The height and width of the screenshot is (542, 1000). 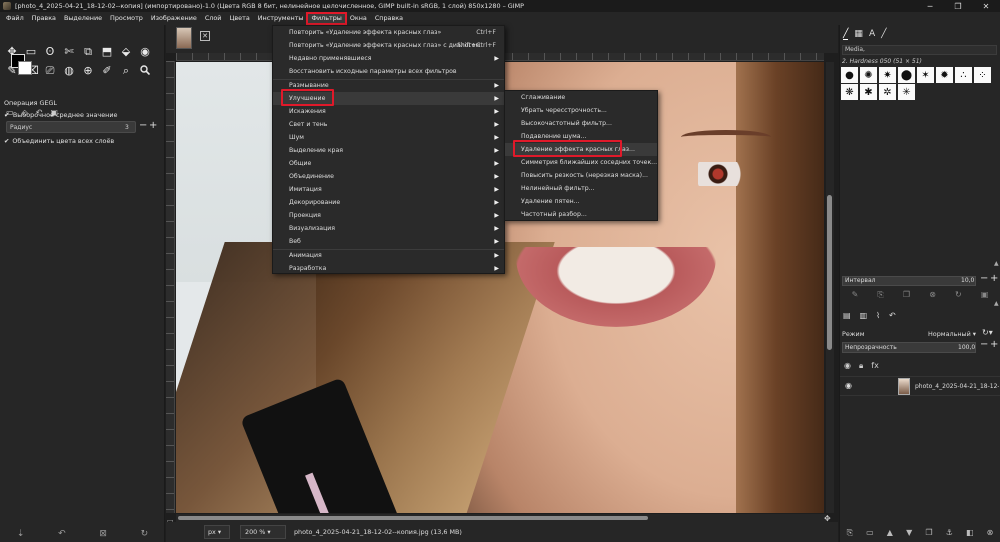 What do you see at coordinates (388, 176) in the screenshot?
I see `menu-combine: Объединение ▶` at bounding box center [388, 176].